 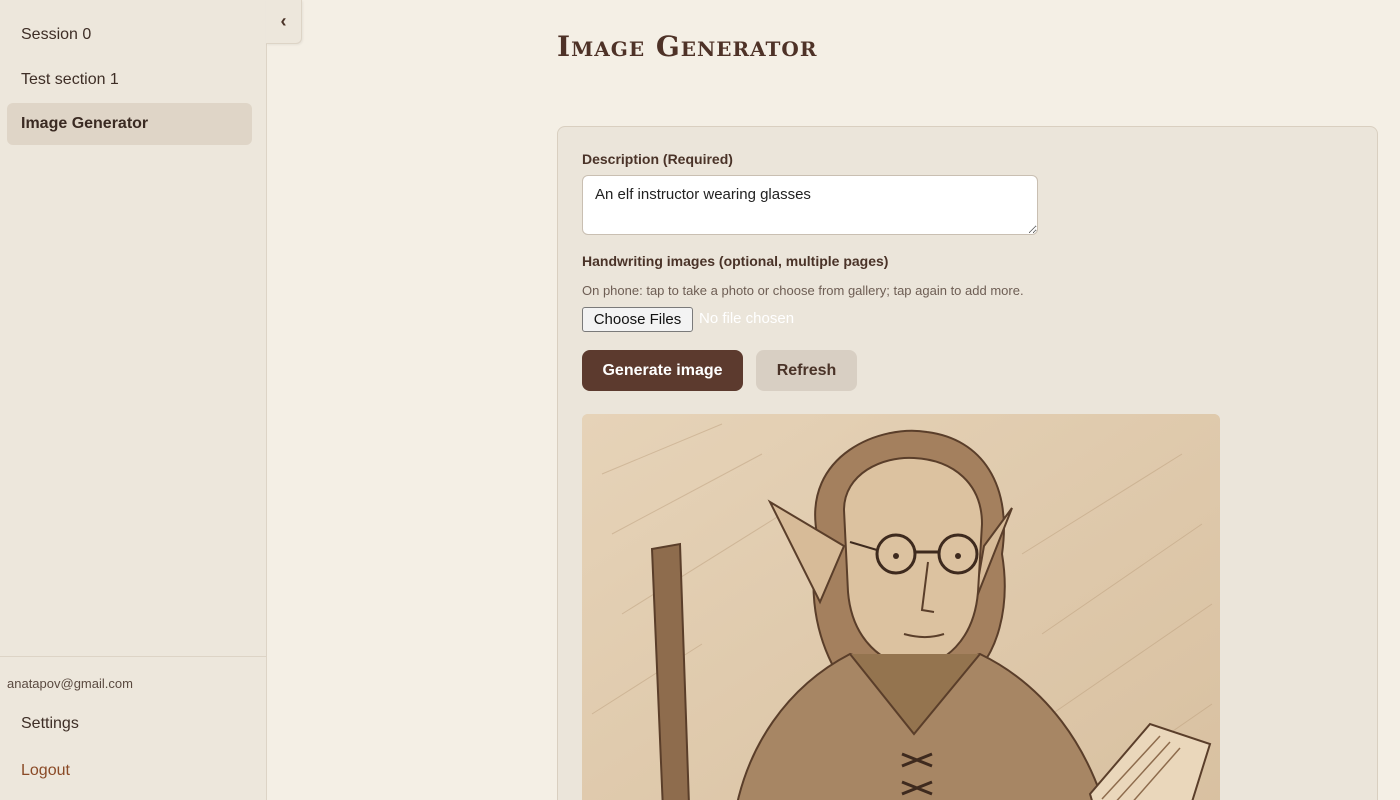 What do you see at coordinates (657, 159) in the screenshot?
I see `description-label: Description (Required)` at bounding box center [657, 159].